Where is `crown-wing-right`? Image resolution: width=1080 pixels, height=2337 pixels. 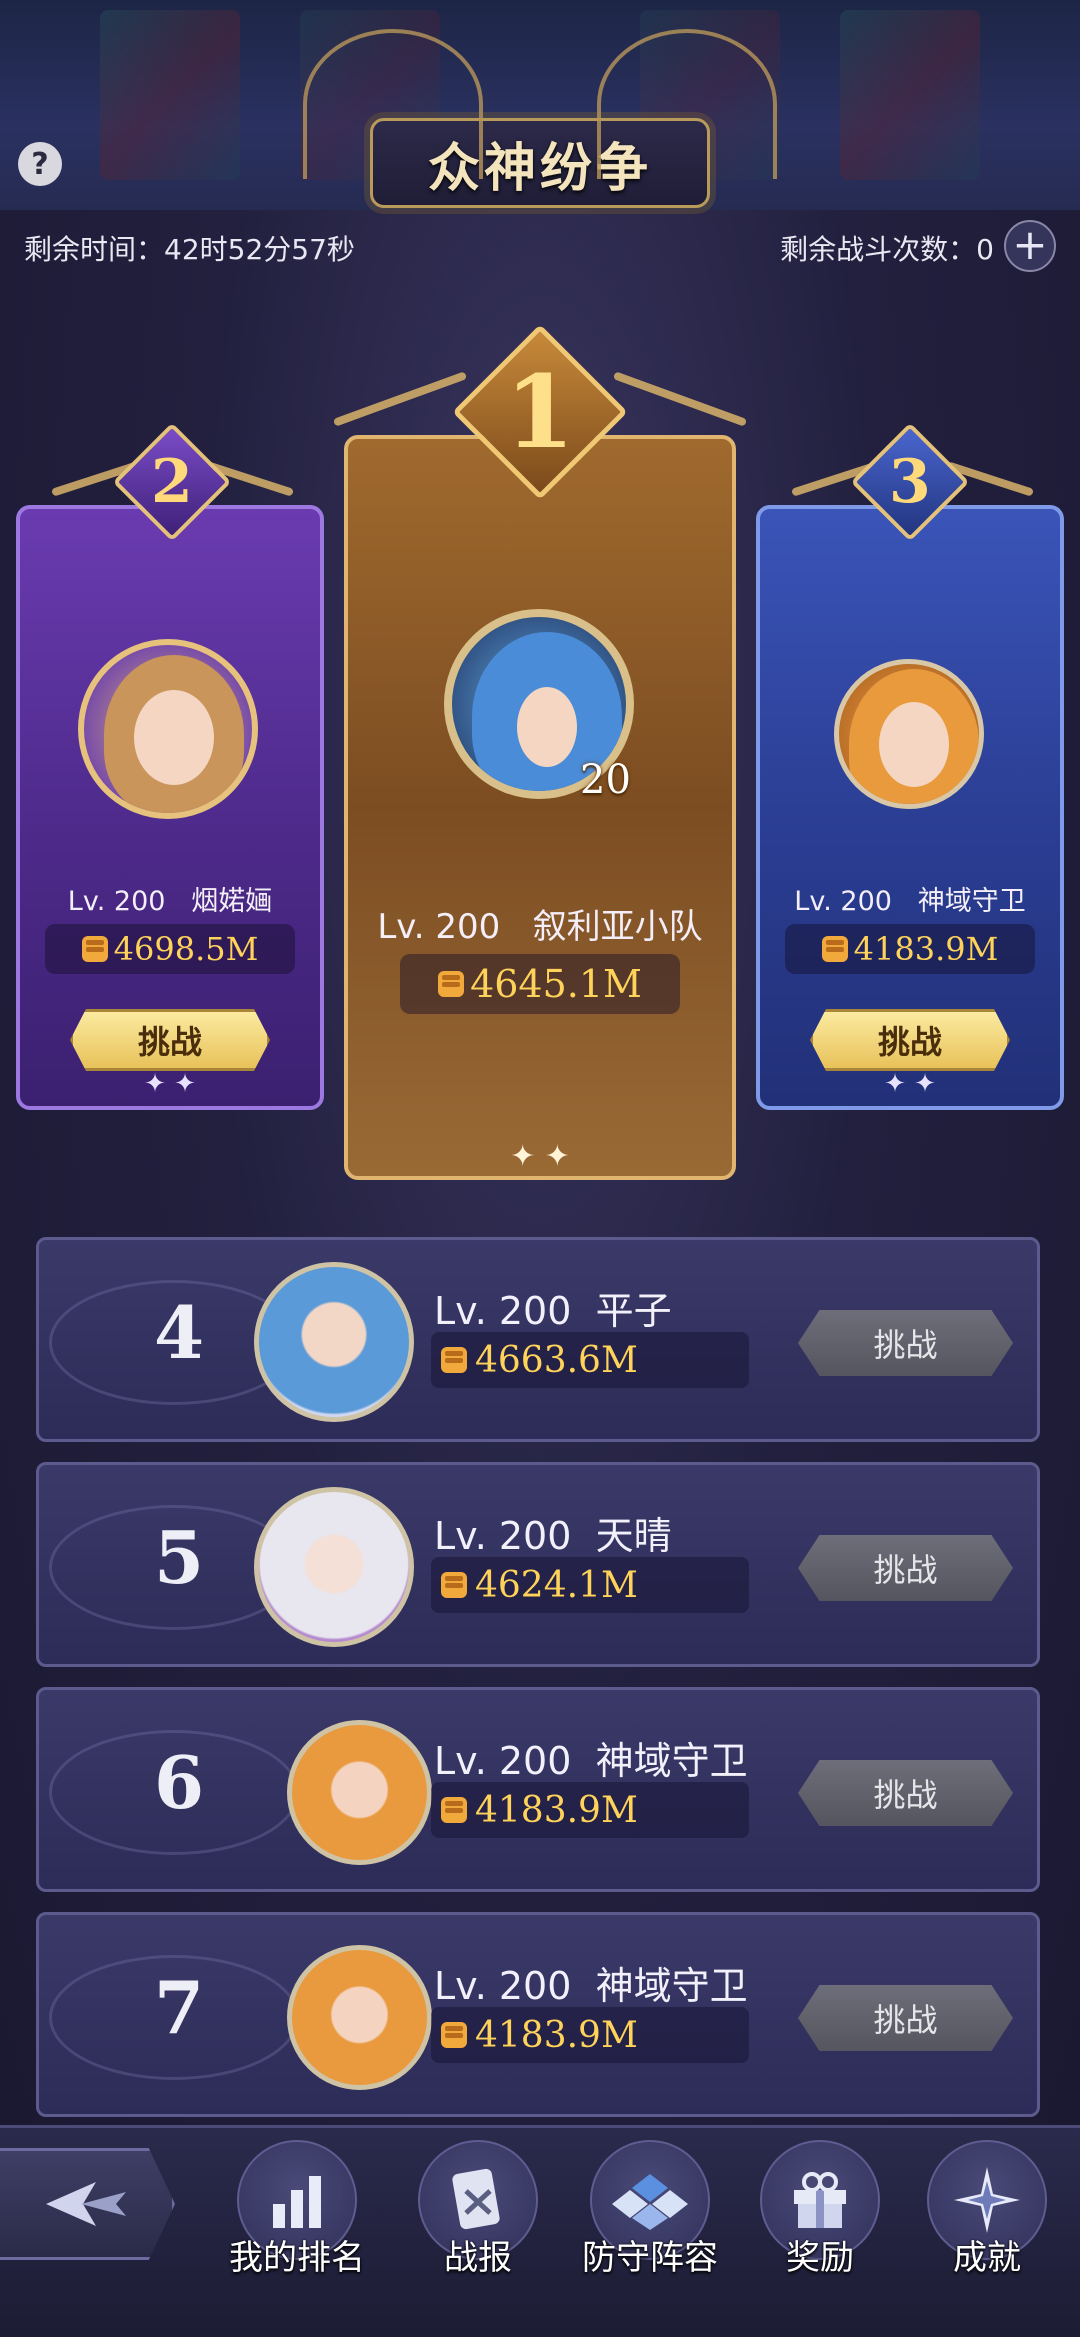
crown-wing-right is located at coordinates (680, 399).